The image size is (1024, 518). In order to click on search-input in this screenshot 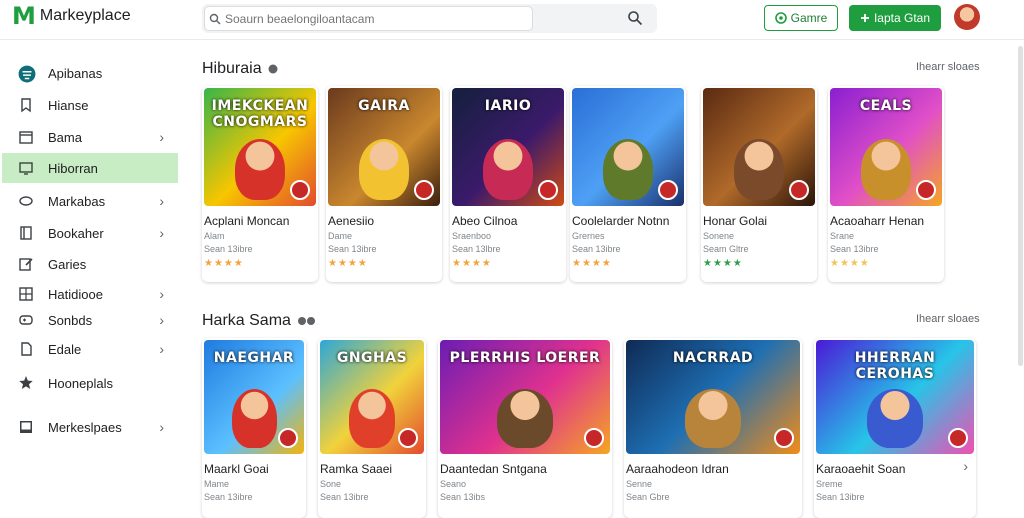, I will do `click(375, 18)`.